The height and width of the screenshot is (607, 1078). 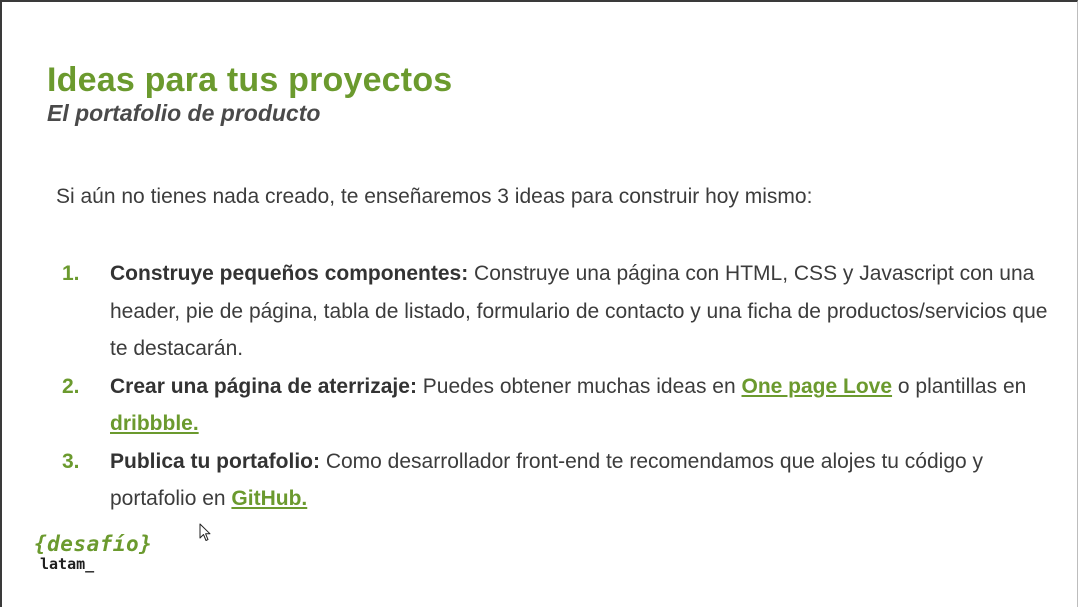 I want to click on logo-wordmark-top: {desafío}, so click(x=93, y=544).